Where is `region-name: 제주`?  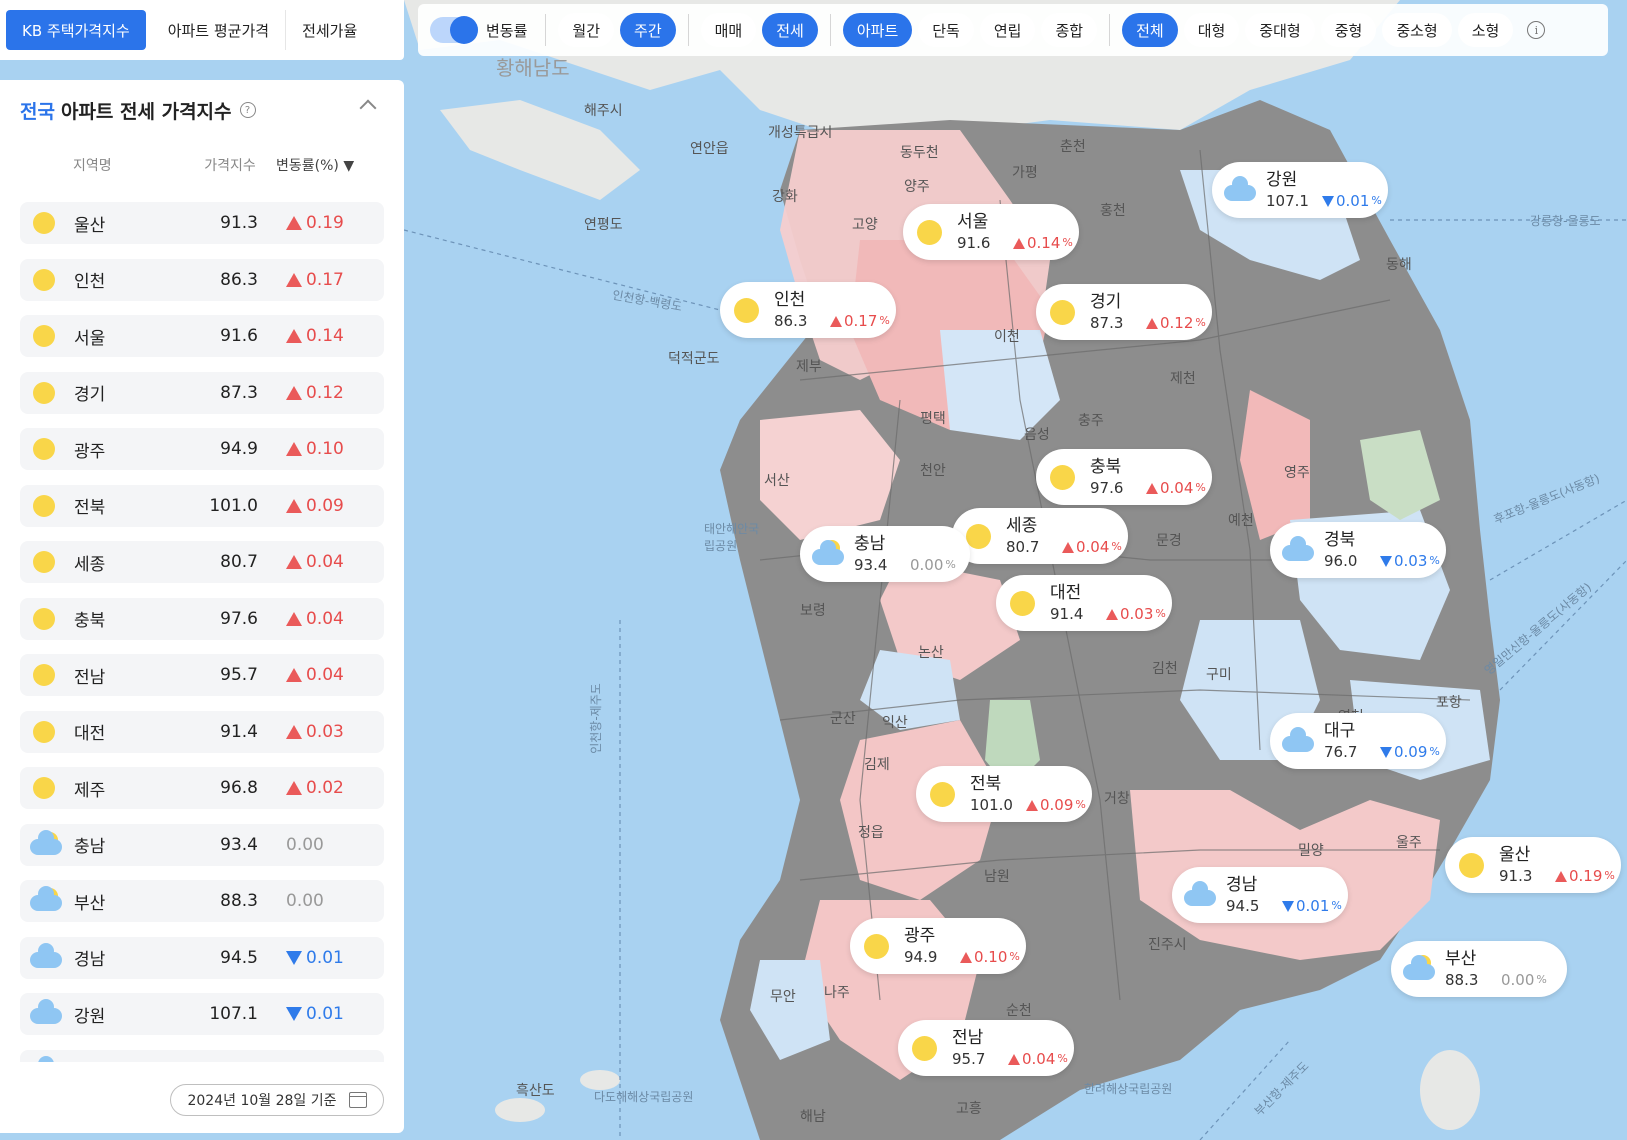
region-name: 제주 is located at coordinates (90, 790).